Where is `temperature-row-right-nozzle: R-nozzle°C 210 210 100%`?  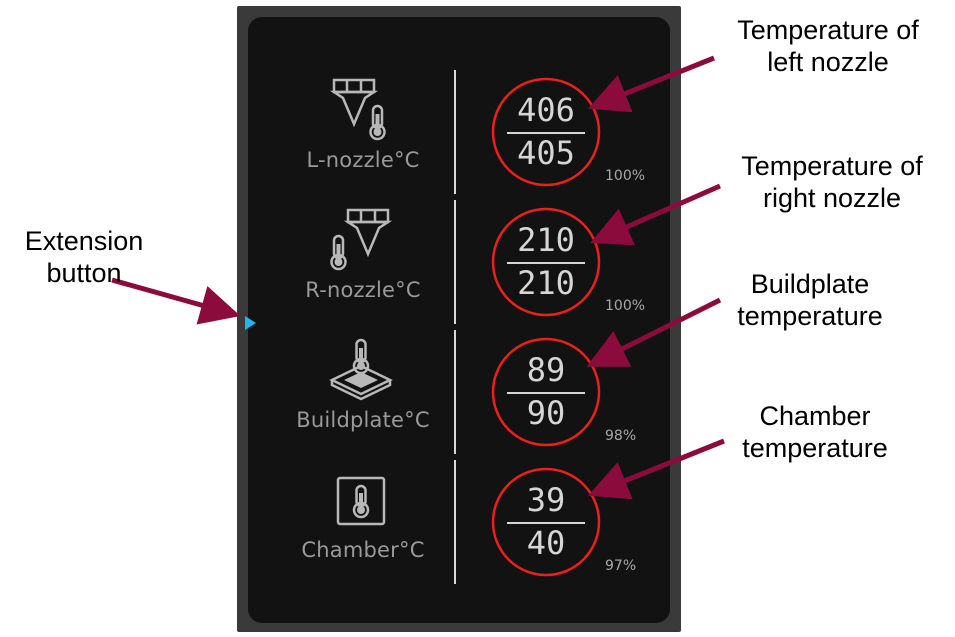
temperature-row-right-nozzle: R-nozzle°C 210 210 100% is located at coordinates (459, 264).